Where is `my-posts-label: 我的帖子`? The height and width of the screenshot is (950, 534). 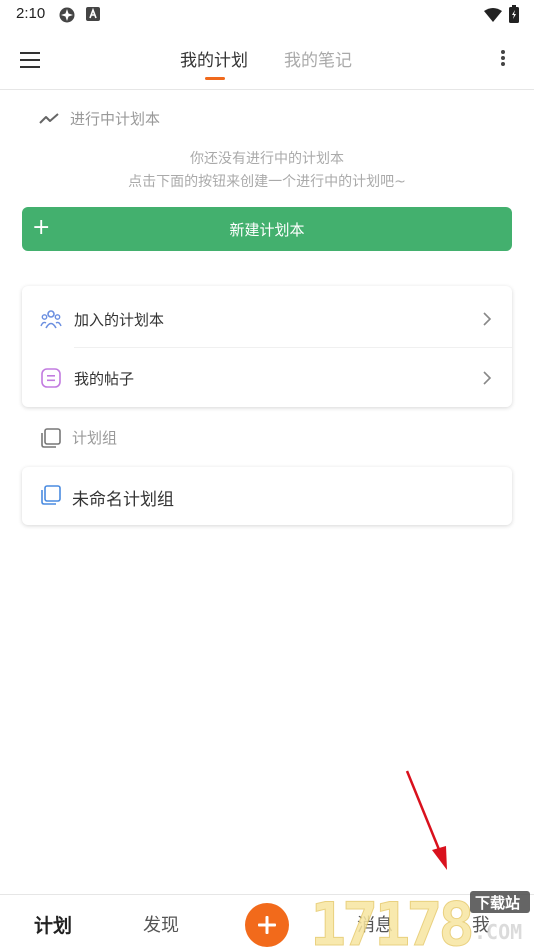 my-posts-label: 我的帖子 is located at coordinates (104, 379).